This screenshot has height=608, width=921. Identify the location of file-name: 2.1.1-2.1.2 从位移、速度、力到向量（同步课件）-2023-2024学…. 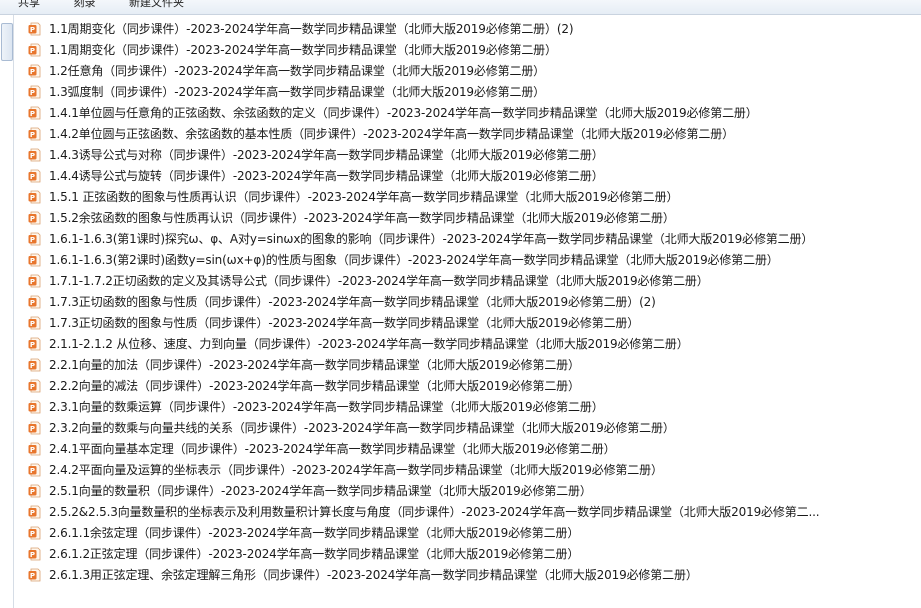
(369, 344).